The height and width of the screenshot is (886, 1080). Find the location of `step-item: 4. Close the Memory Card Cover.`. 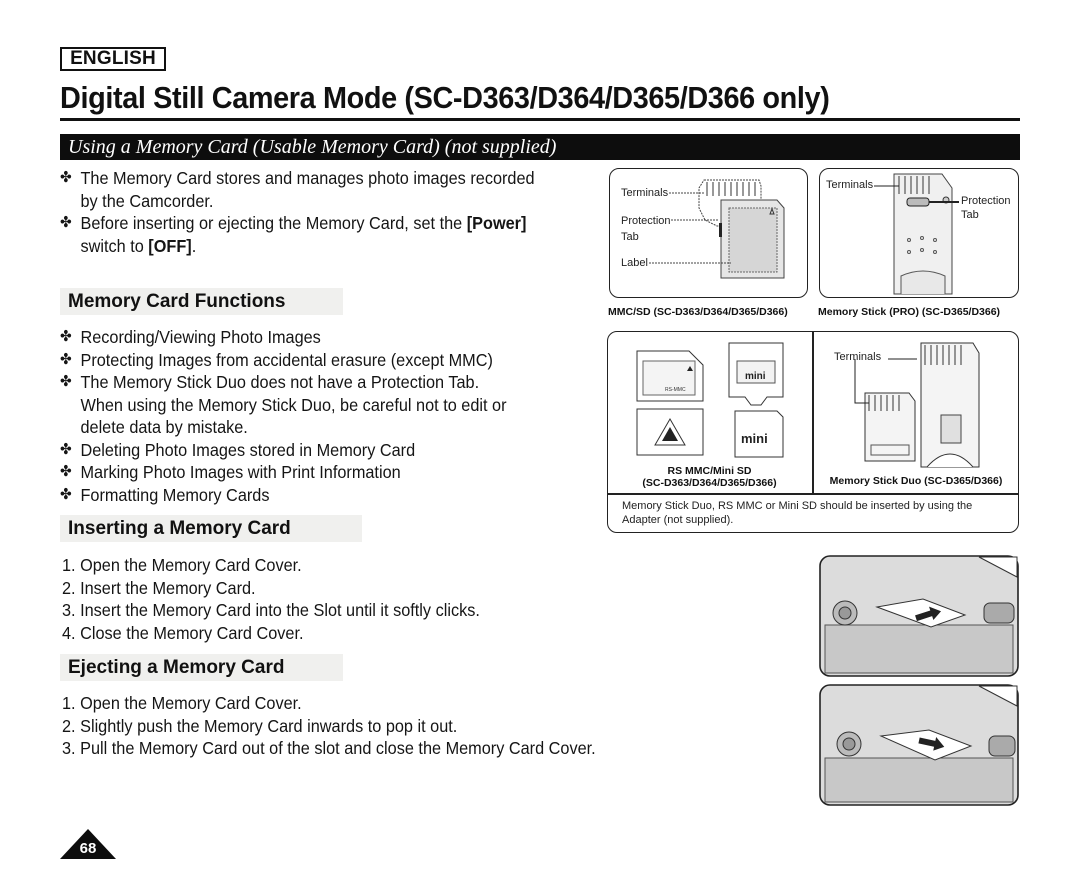

step-item: 4. Close the Memory Card Cover. is located at coordinates (183, 632).